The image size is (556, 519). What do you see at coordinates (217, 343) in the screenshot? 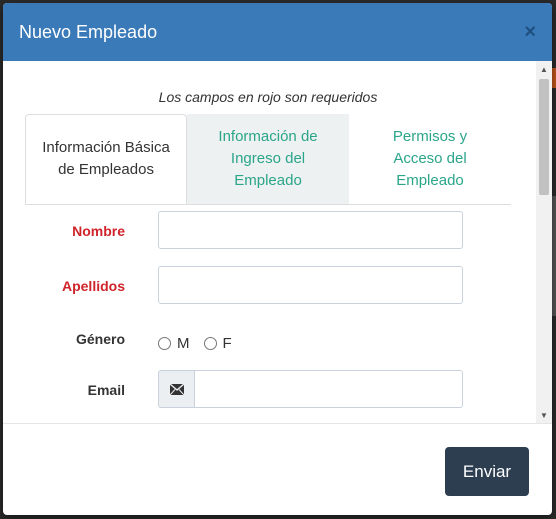
I see `gender-option-f: F` at bounding box center [217, 343].